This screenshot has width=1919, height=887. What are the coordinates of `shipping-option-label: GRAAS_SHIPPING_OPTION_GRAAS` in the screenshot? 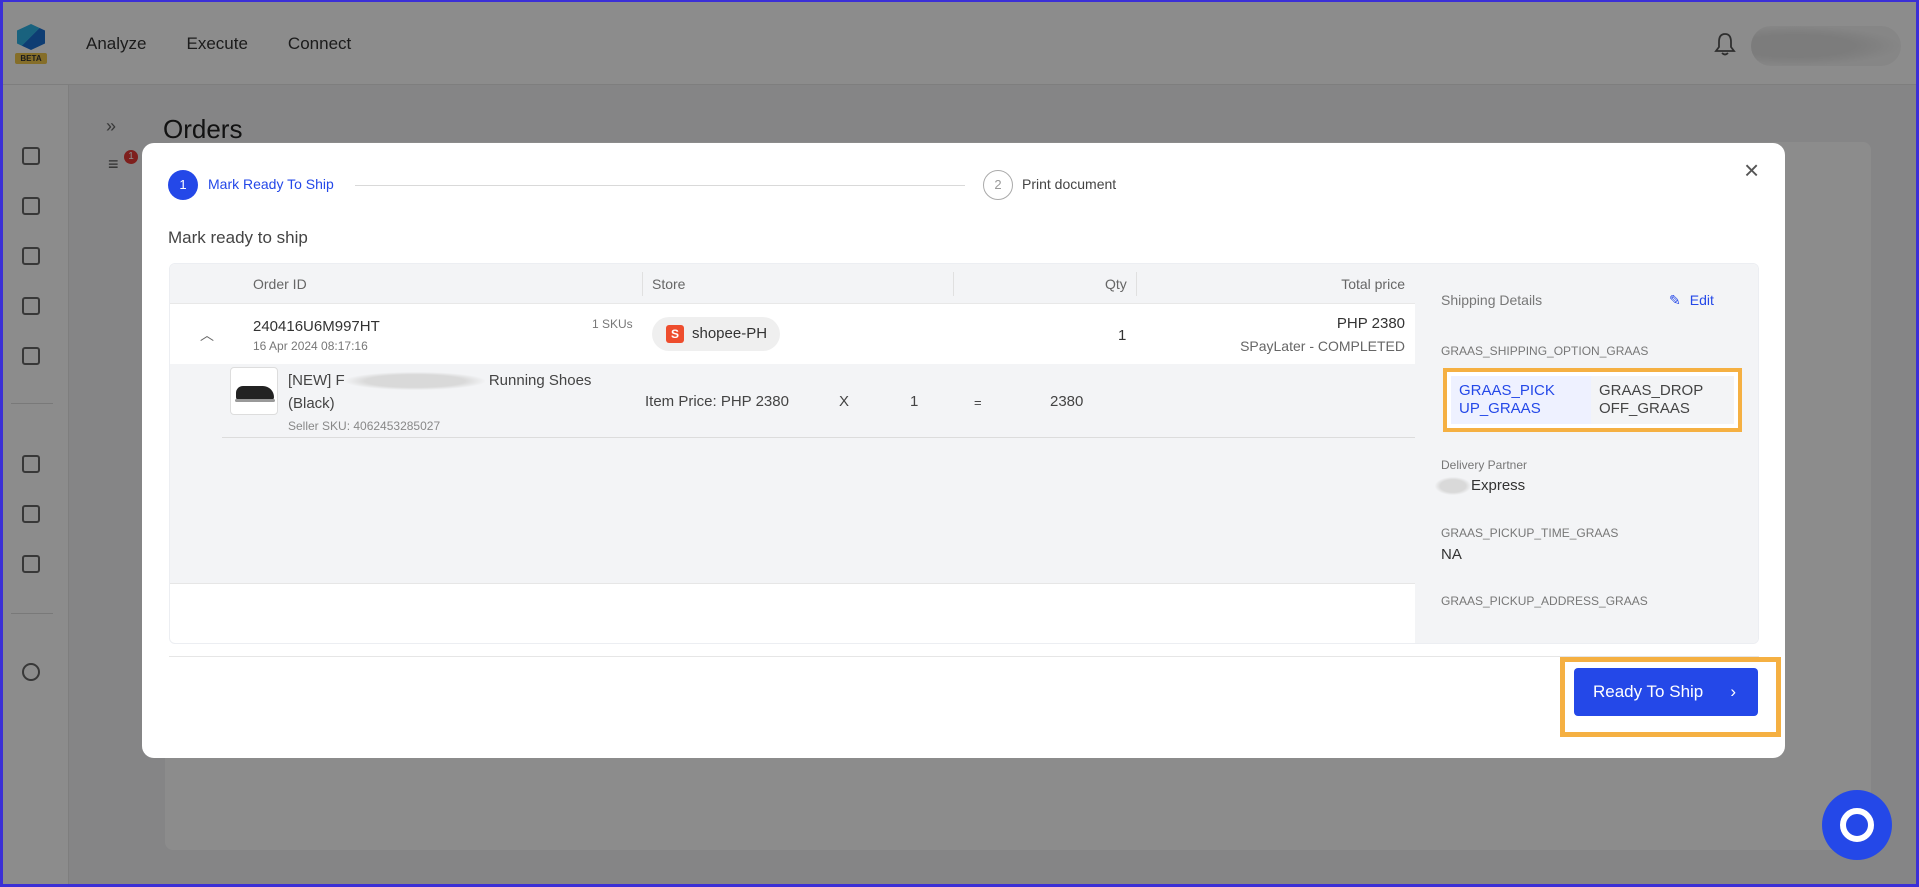 It's located at (1545, 351).